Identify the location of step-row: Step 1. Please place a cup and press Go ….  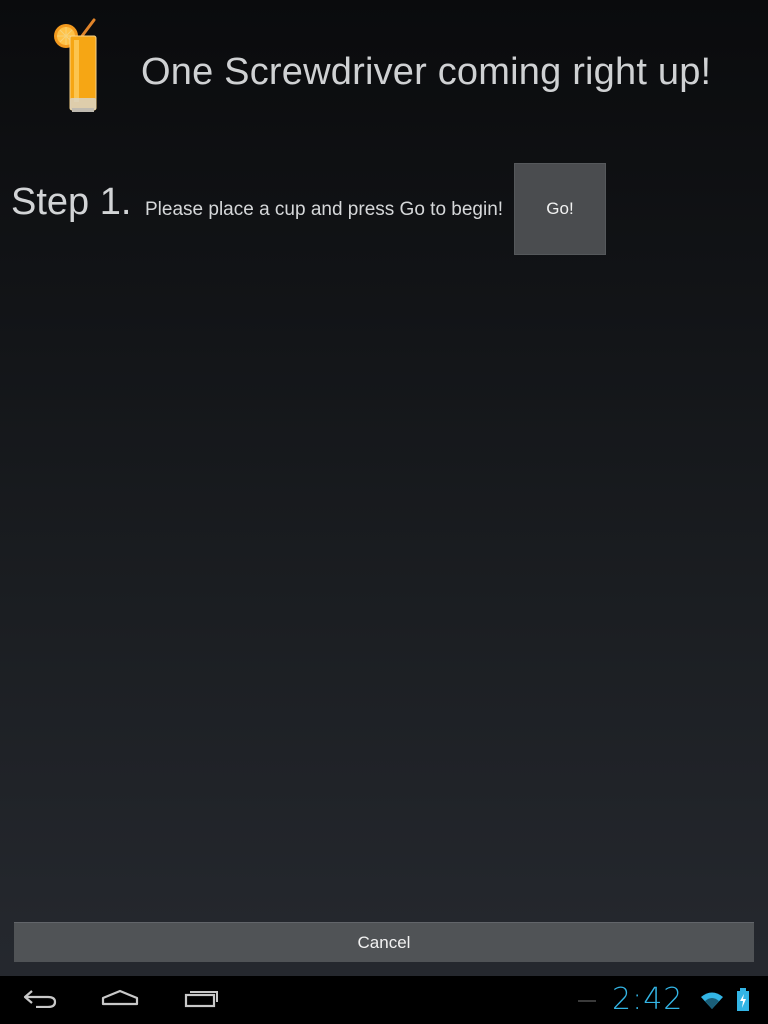
(384, 210).